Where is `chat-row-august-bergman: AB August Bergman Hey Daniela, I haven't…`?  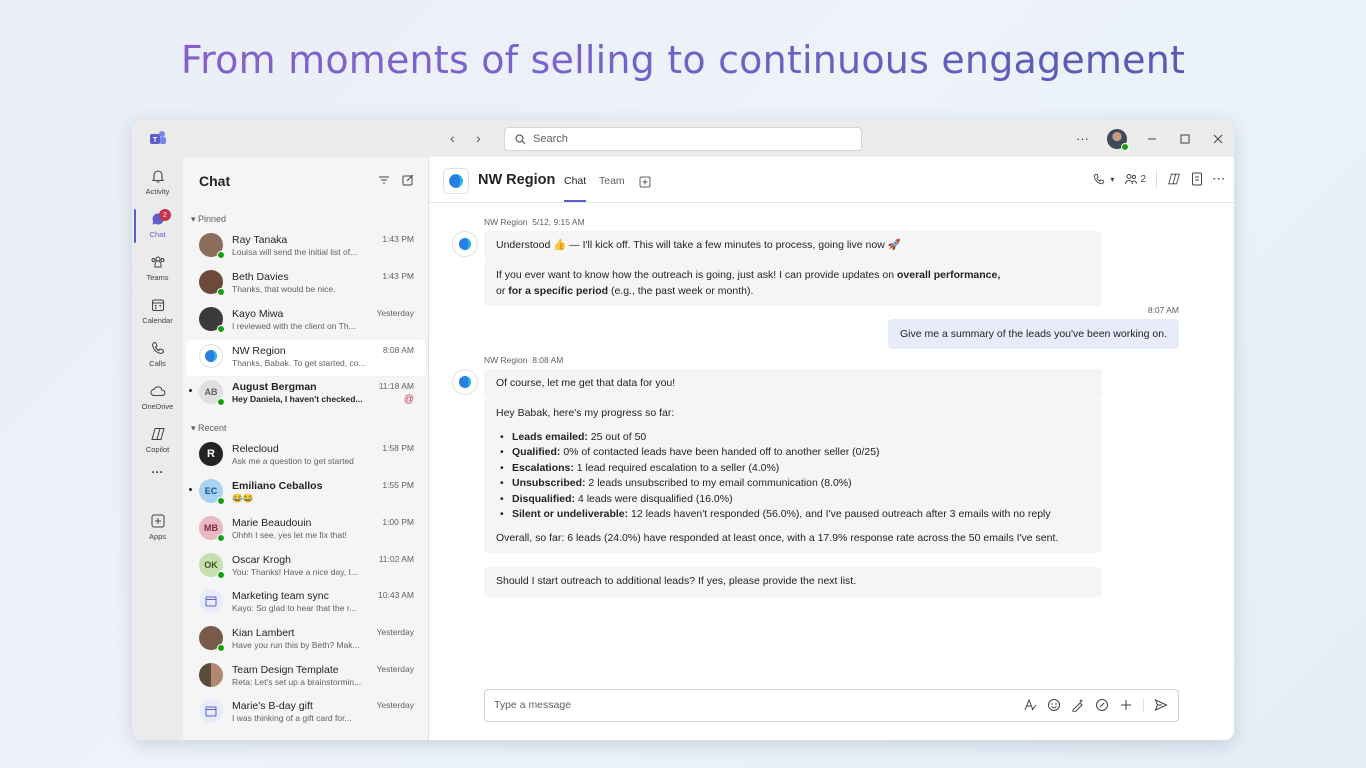 chat-row-august-bergman: AB August Bergman Hey Daniela, I haven't… is located at coordinates (306, 394).